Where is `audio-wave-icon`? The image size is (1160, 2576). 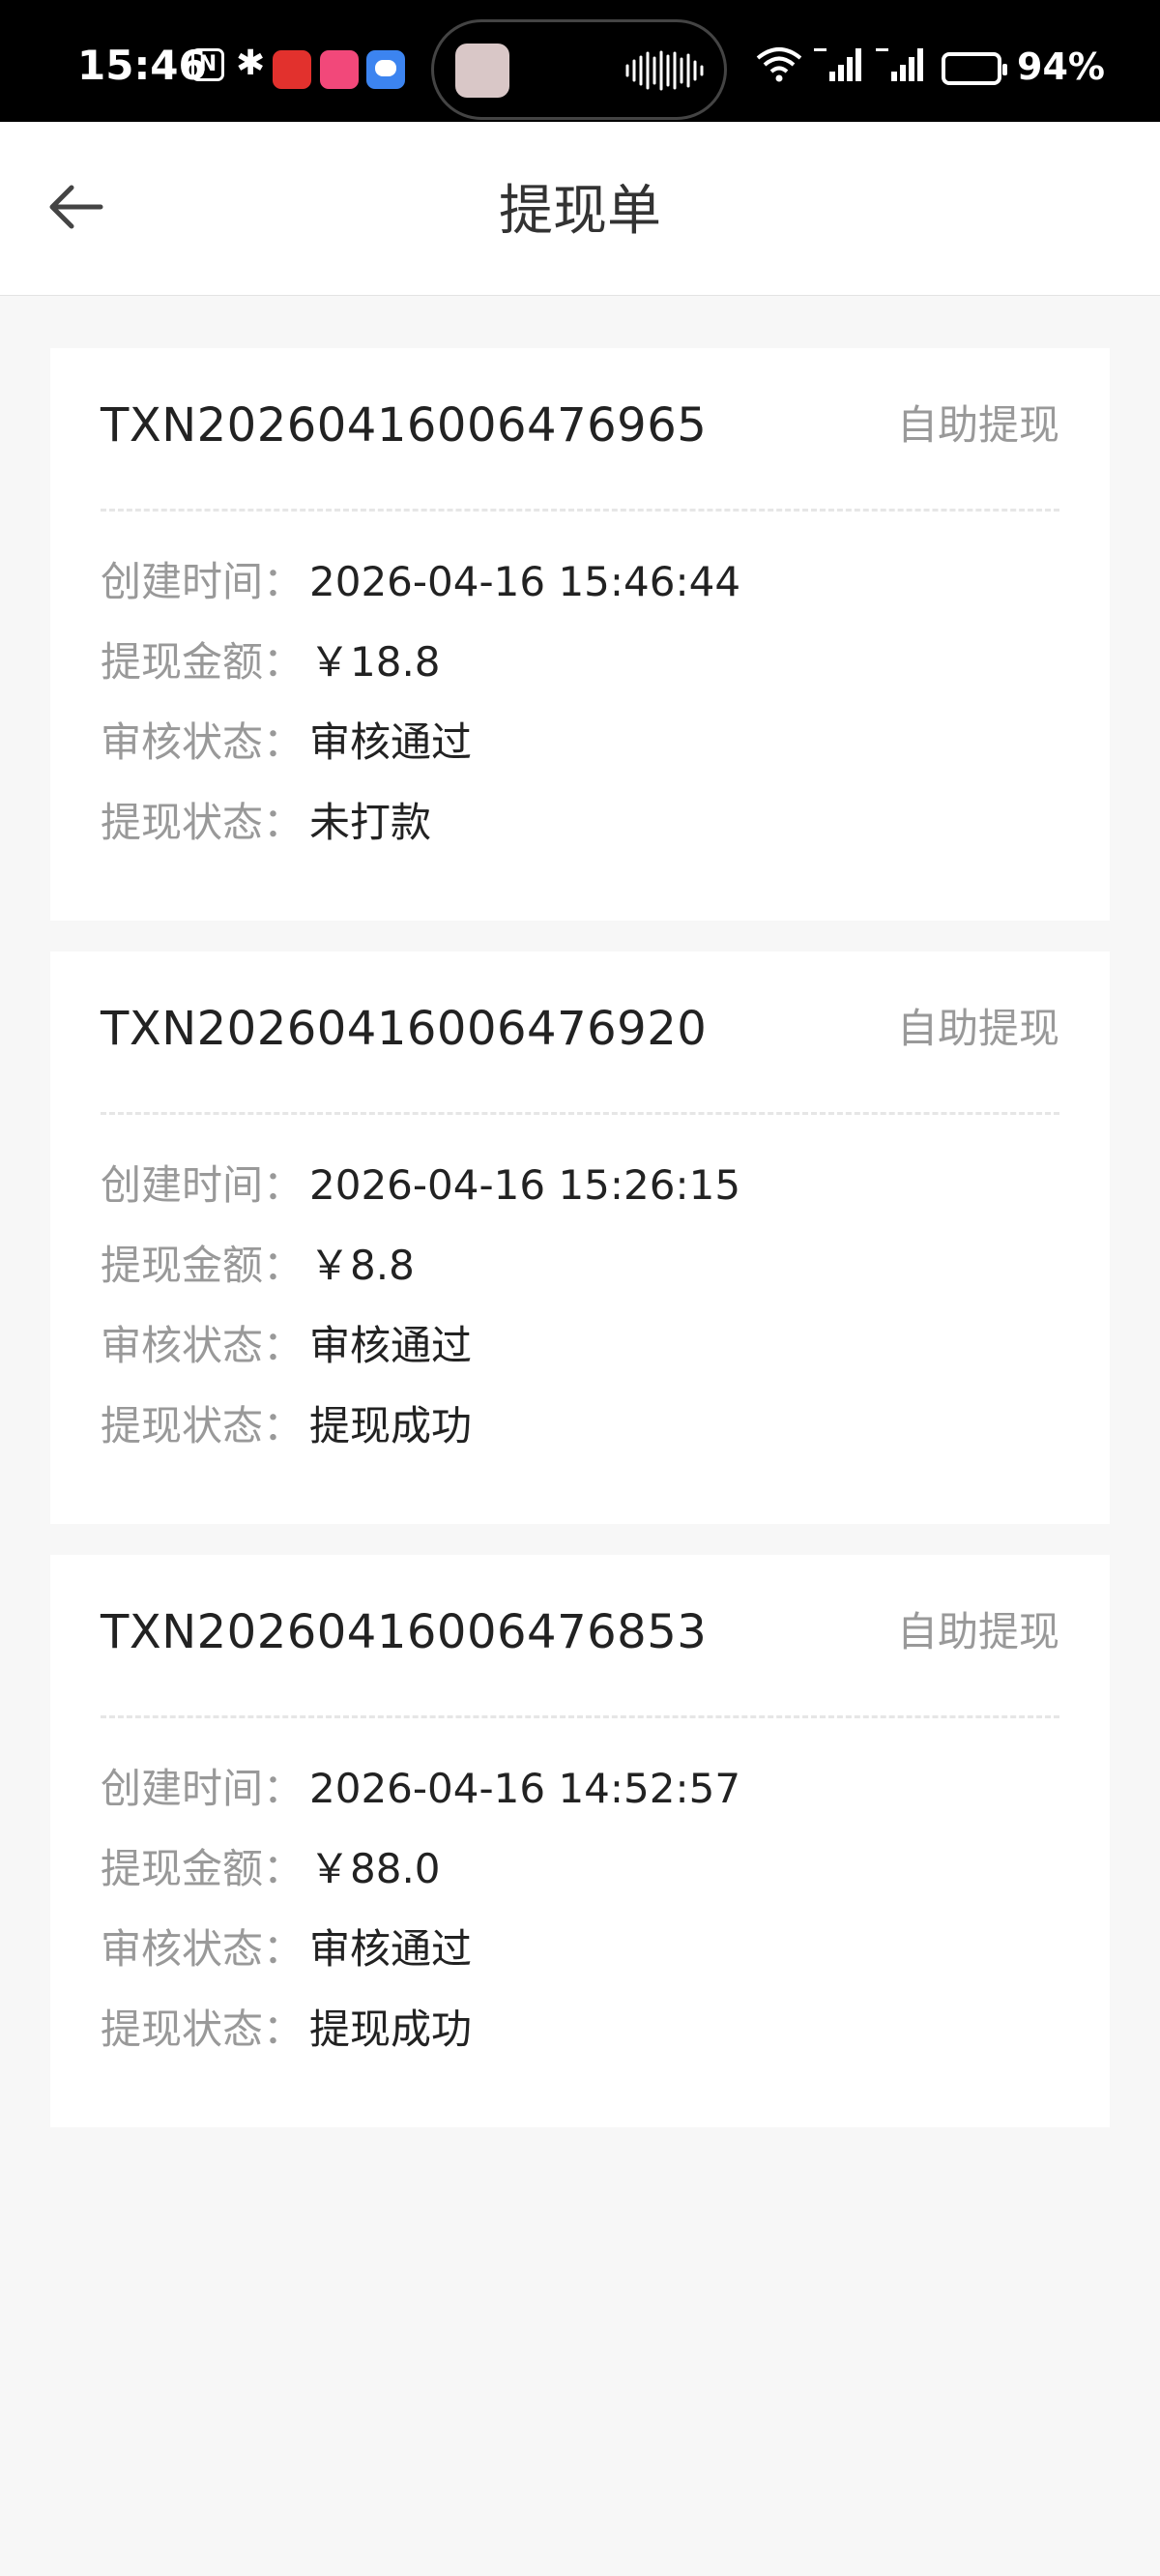
audio-wave-icon is located at coordinates (665, 70).